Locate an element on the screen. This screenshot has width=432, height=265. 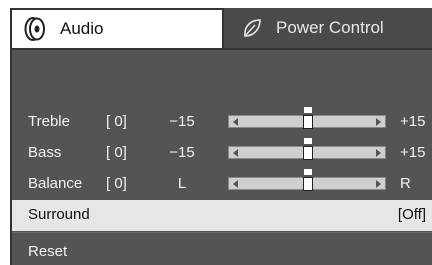
balance-slider-thumb is located at coordinates (308, 180).